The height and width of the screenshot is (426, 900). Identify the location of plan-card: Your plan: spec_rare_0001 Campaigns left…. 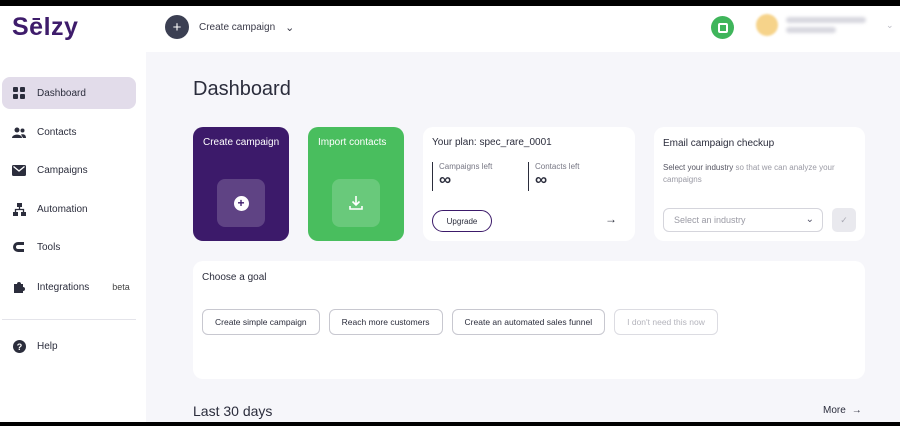
(529, 184).